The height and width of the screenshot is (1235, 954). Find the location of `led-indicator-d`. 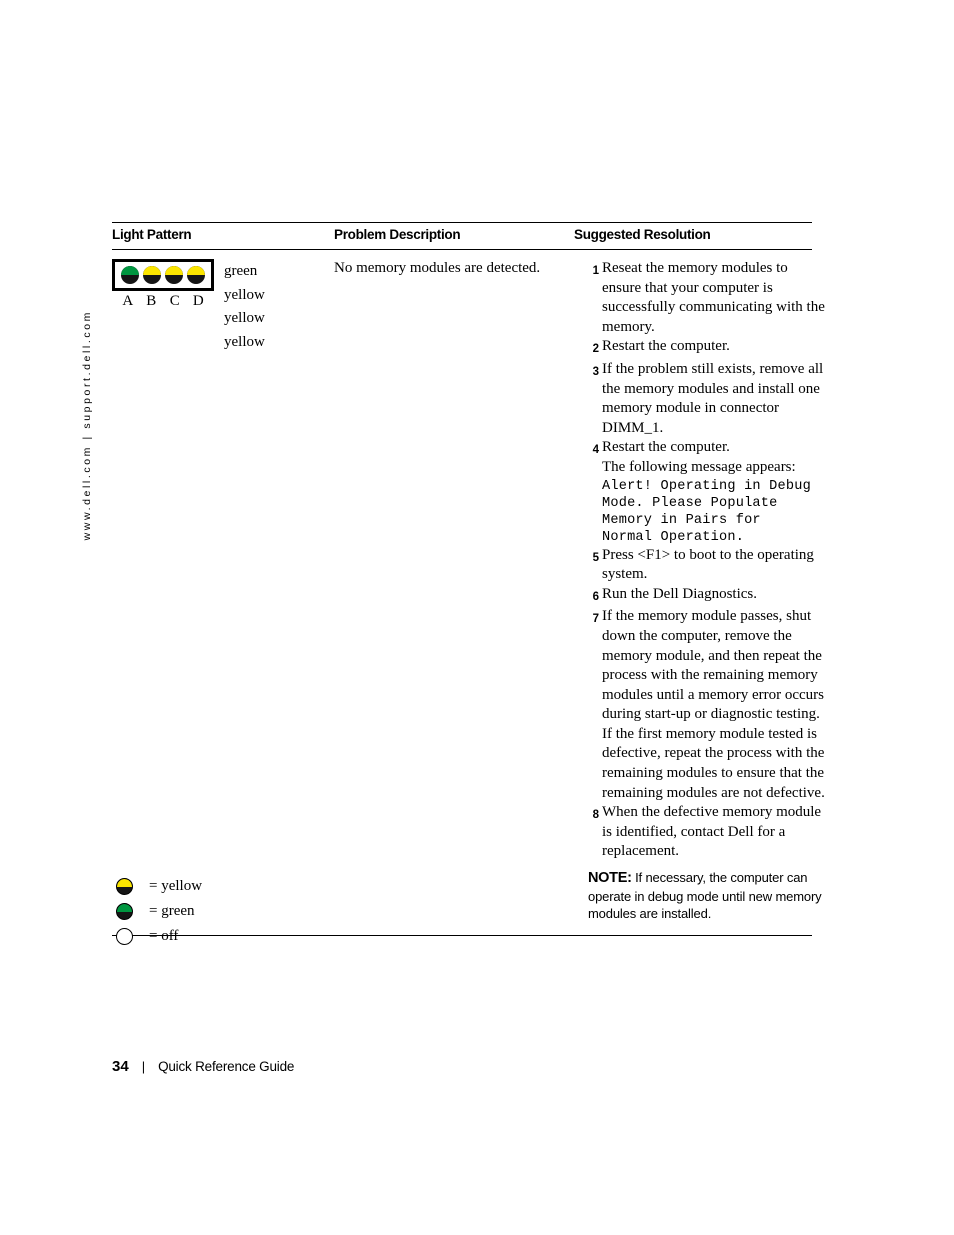

led-indicator-d is located at coordinates (196, 275).